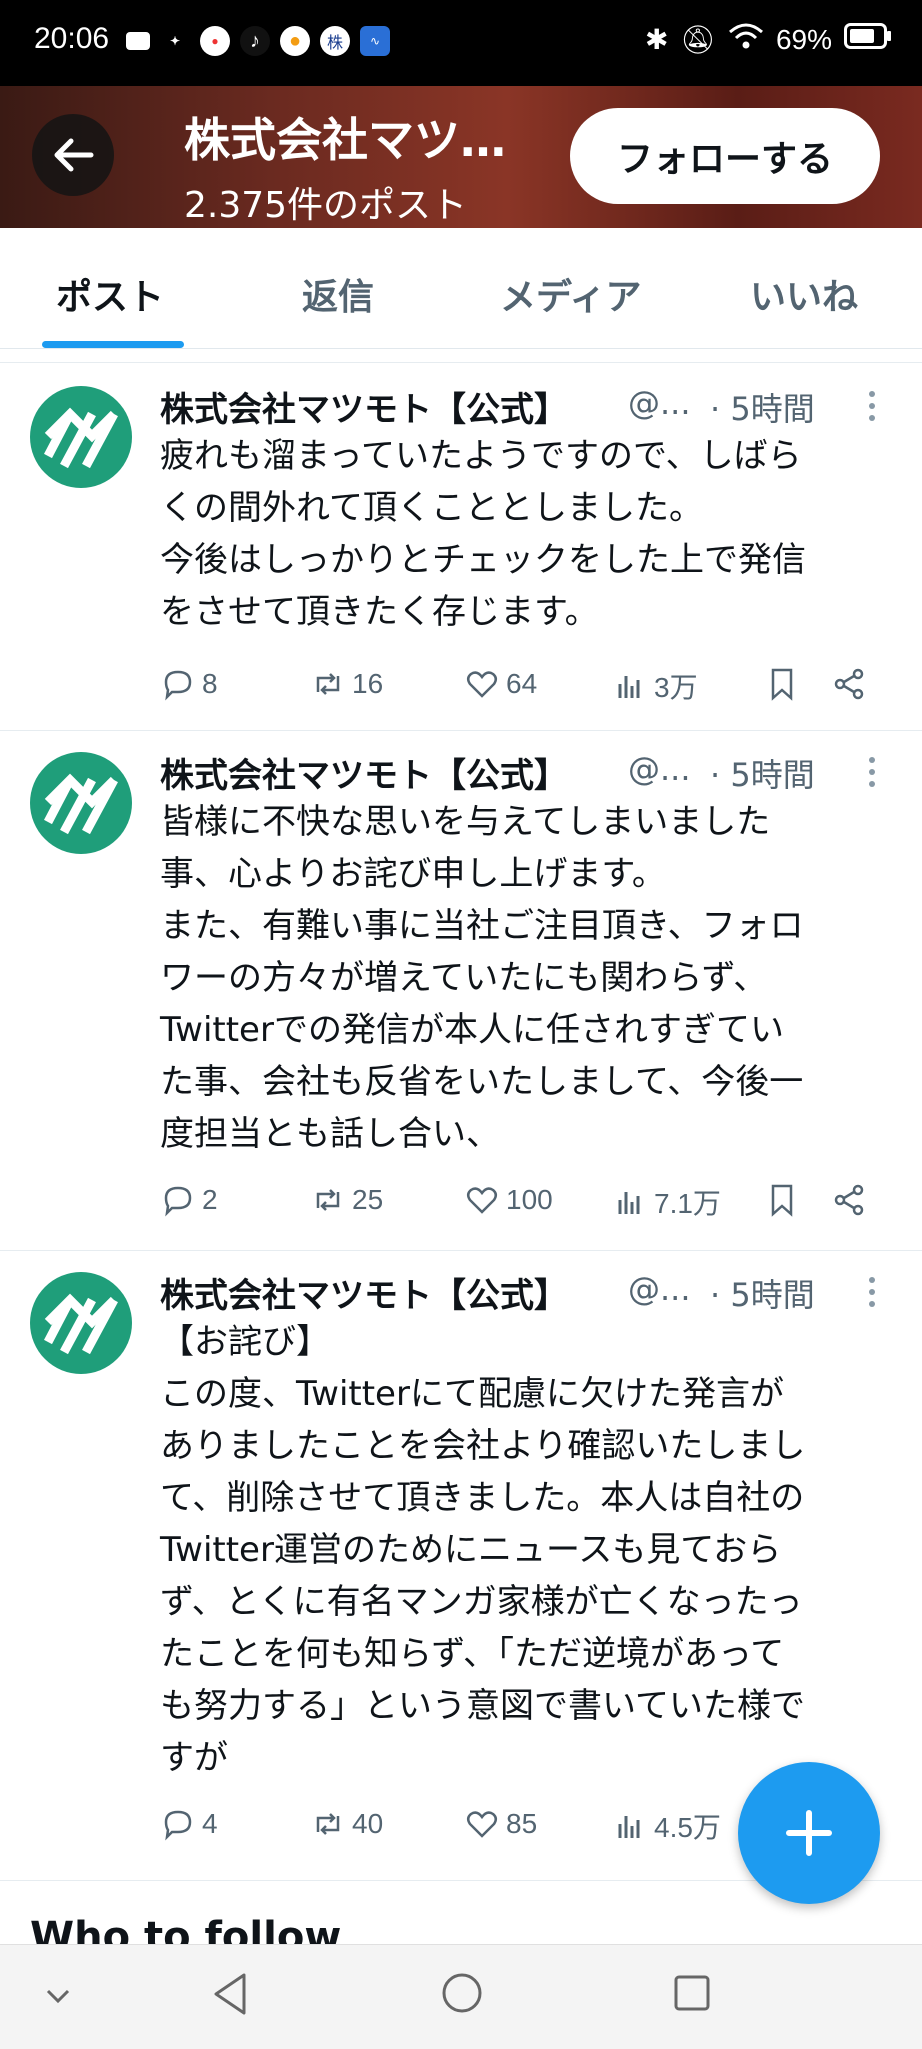  What do you see at coordinates (189, 684) in the screenshot?
I see `reply-button: 8` at bounding box center [189, 684].